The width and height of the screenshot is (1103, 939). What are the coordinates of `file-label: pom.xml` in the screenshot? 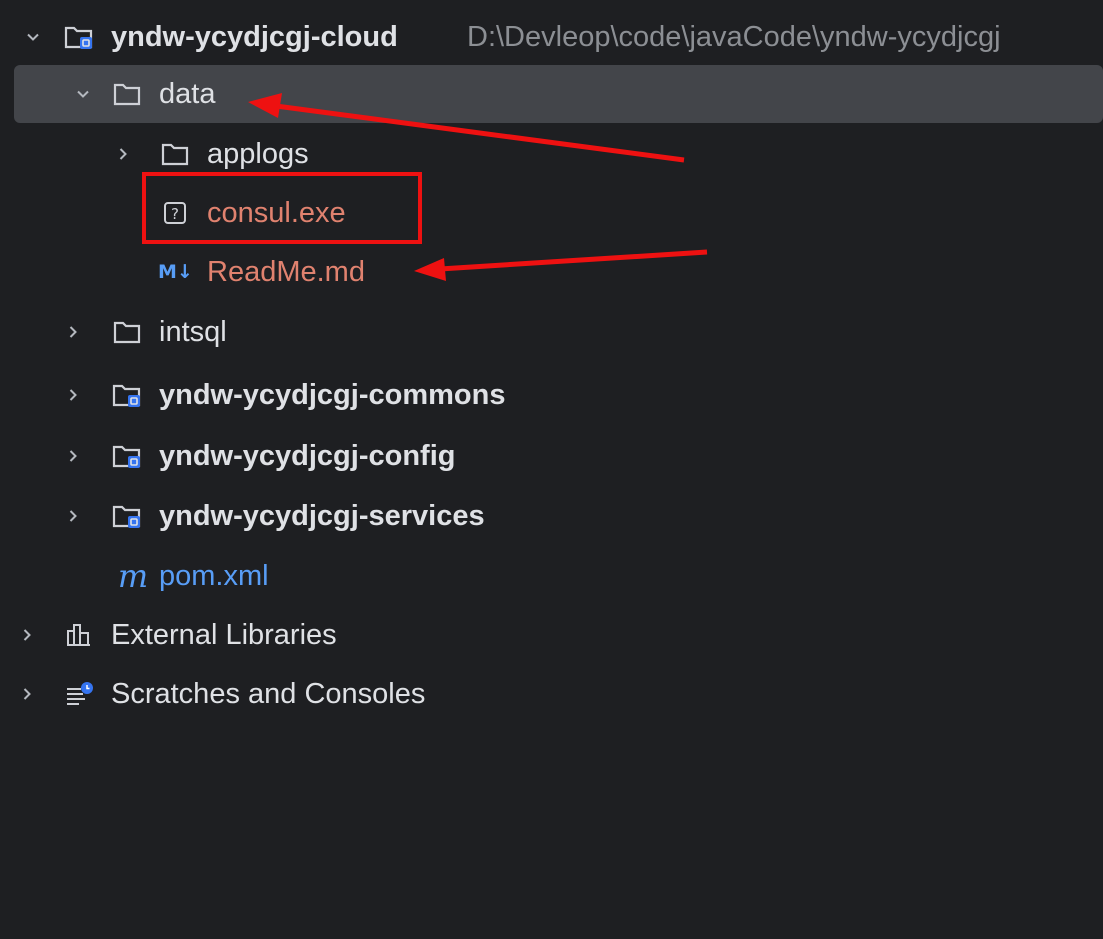 It's located at (214, 576).